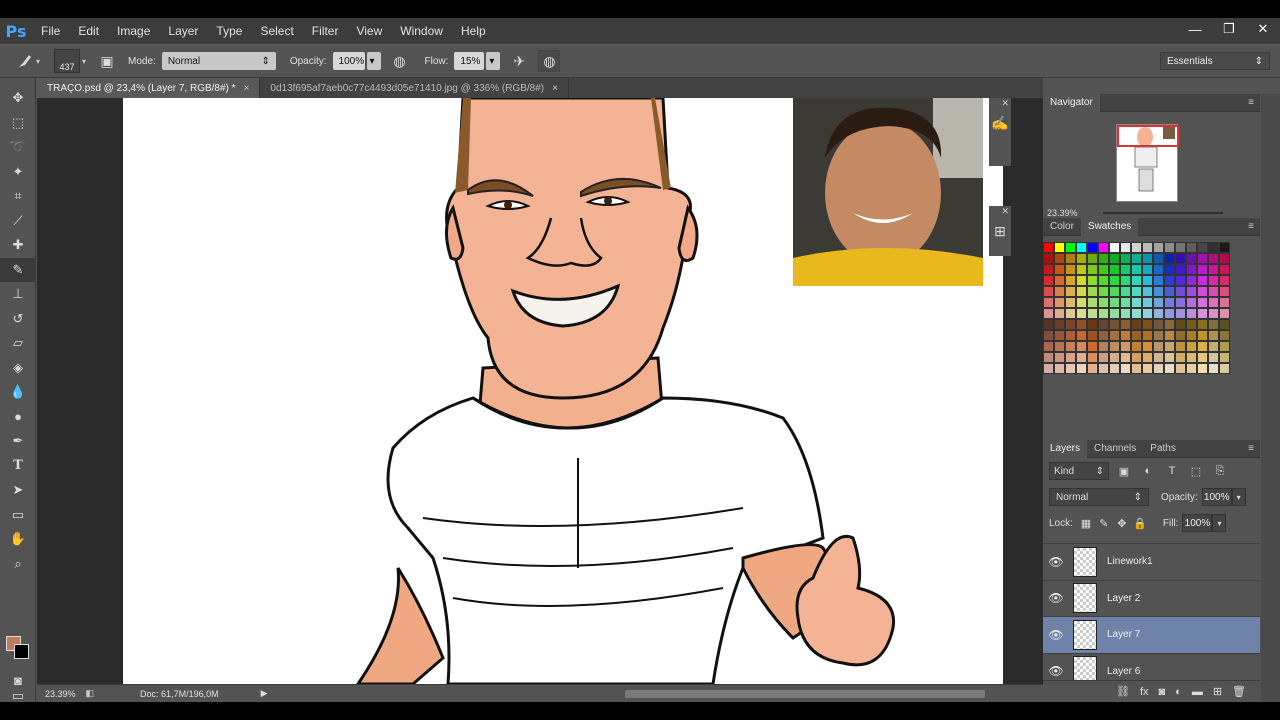 This screenshot has height=720, width=1280. What do you see at coordinates (18, 466) in the screenshot?
I see `type-icon: T` at bounding box center [18, 466].